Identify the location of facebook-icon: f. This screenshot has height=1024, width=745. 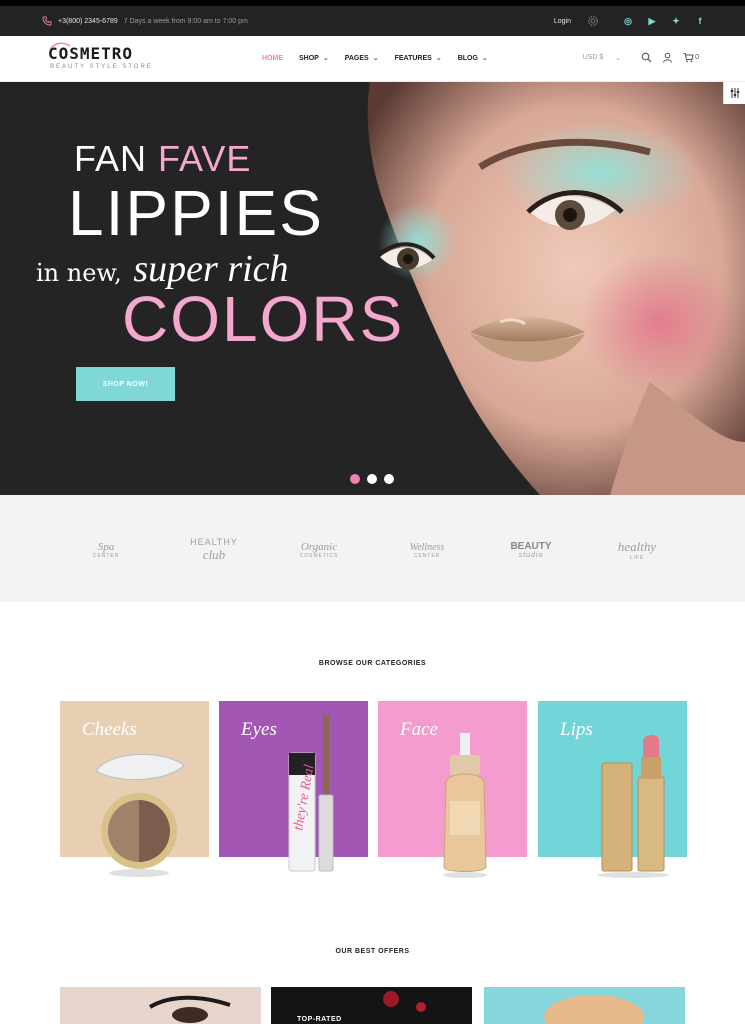
(700, 21).